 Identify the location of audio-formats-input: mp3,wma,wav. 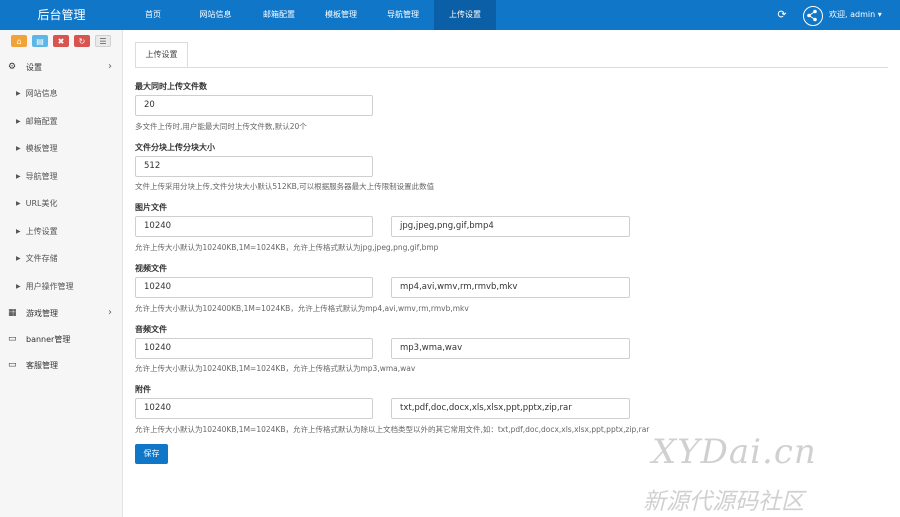
(510, 348).